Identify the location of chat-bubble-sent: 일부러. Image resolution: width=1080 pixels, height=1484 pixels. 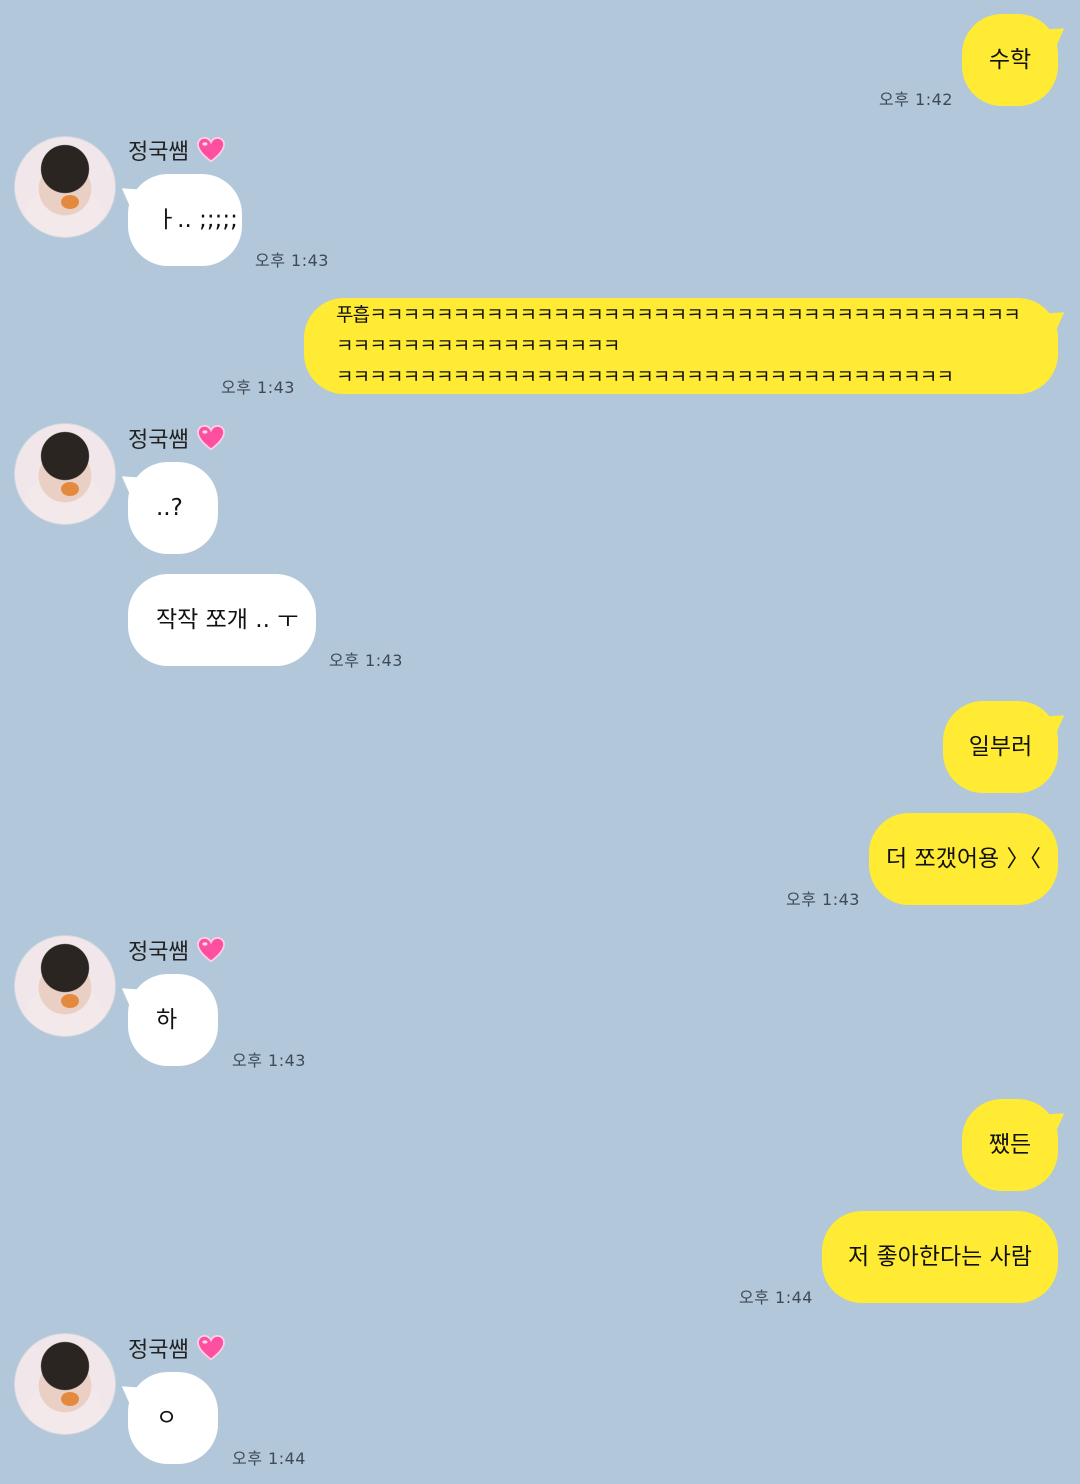
(1000, 747).